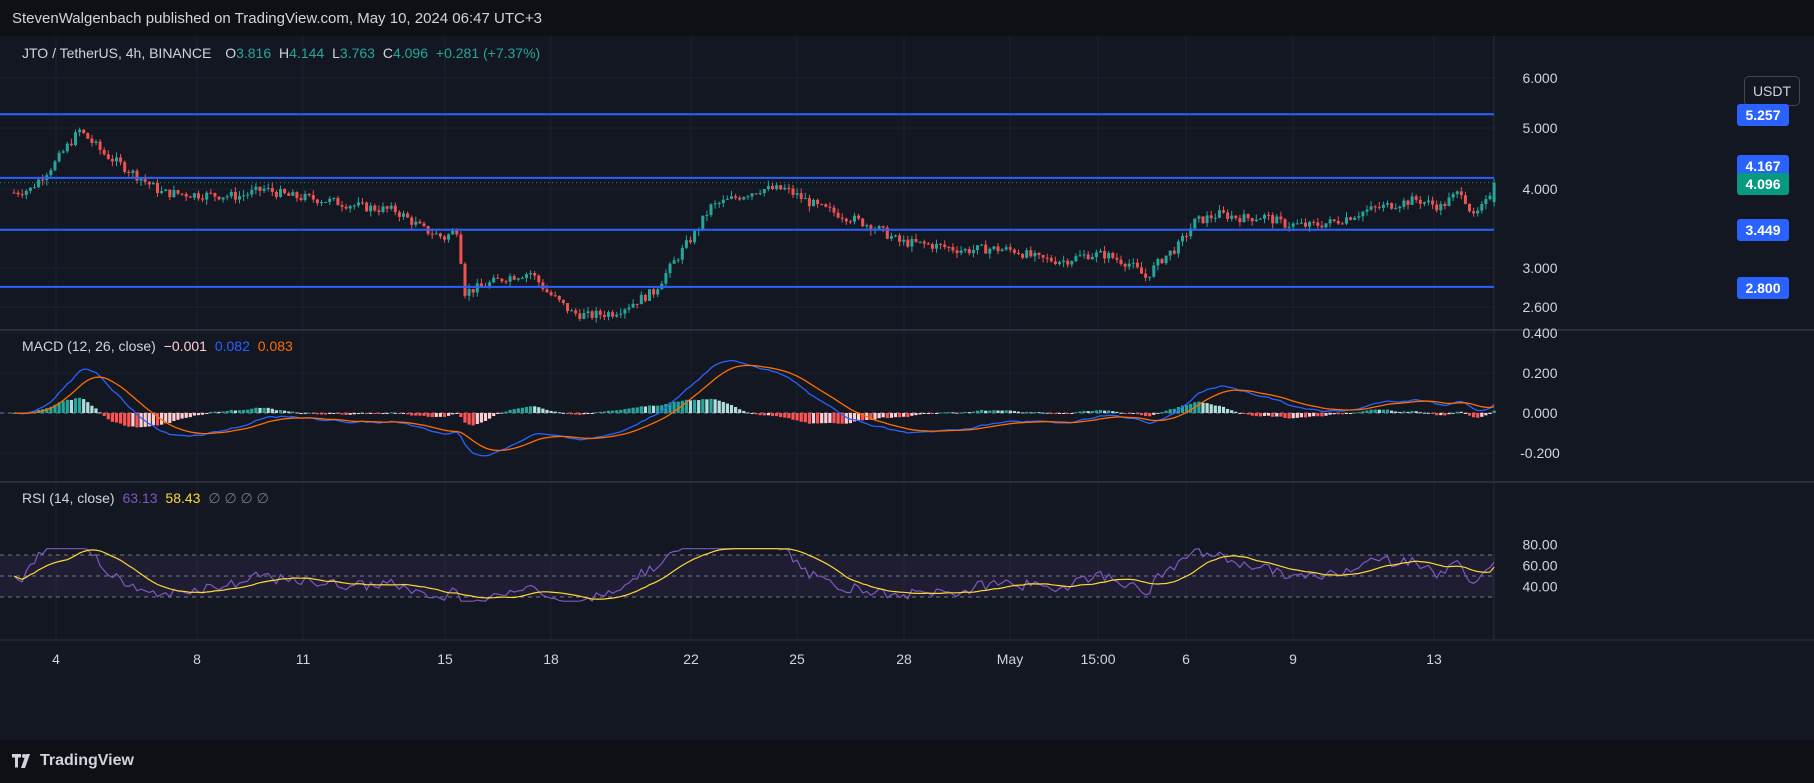 The width and height of the screenshot is (1814, 783). What do you see at coordinates (1763, 288) in the screenshot?
I see `price-tag-2800: 2.800` at bounding box center [1763, 288].